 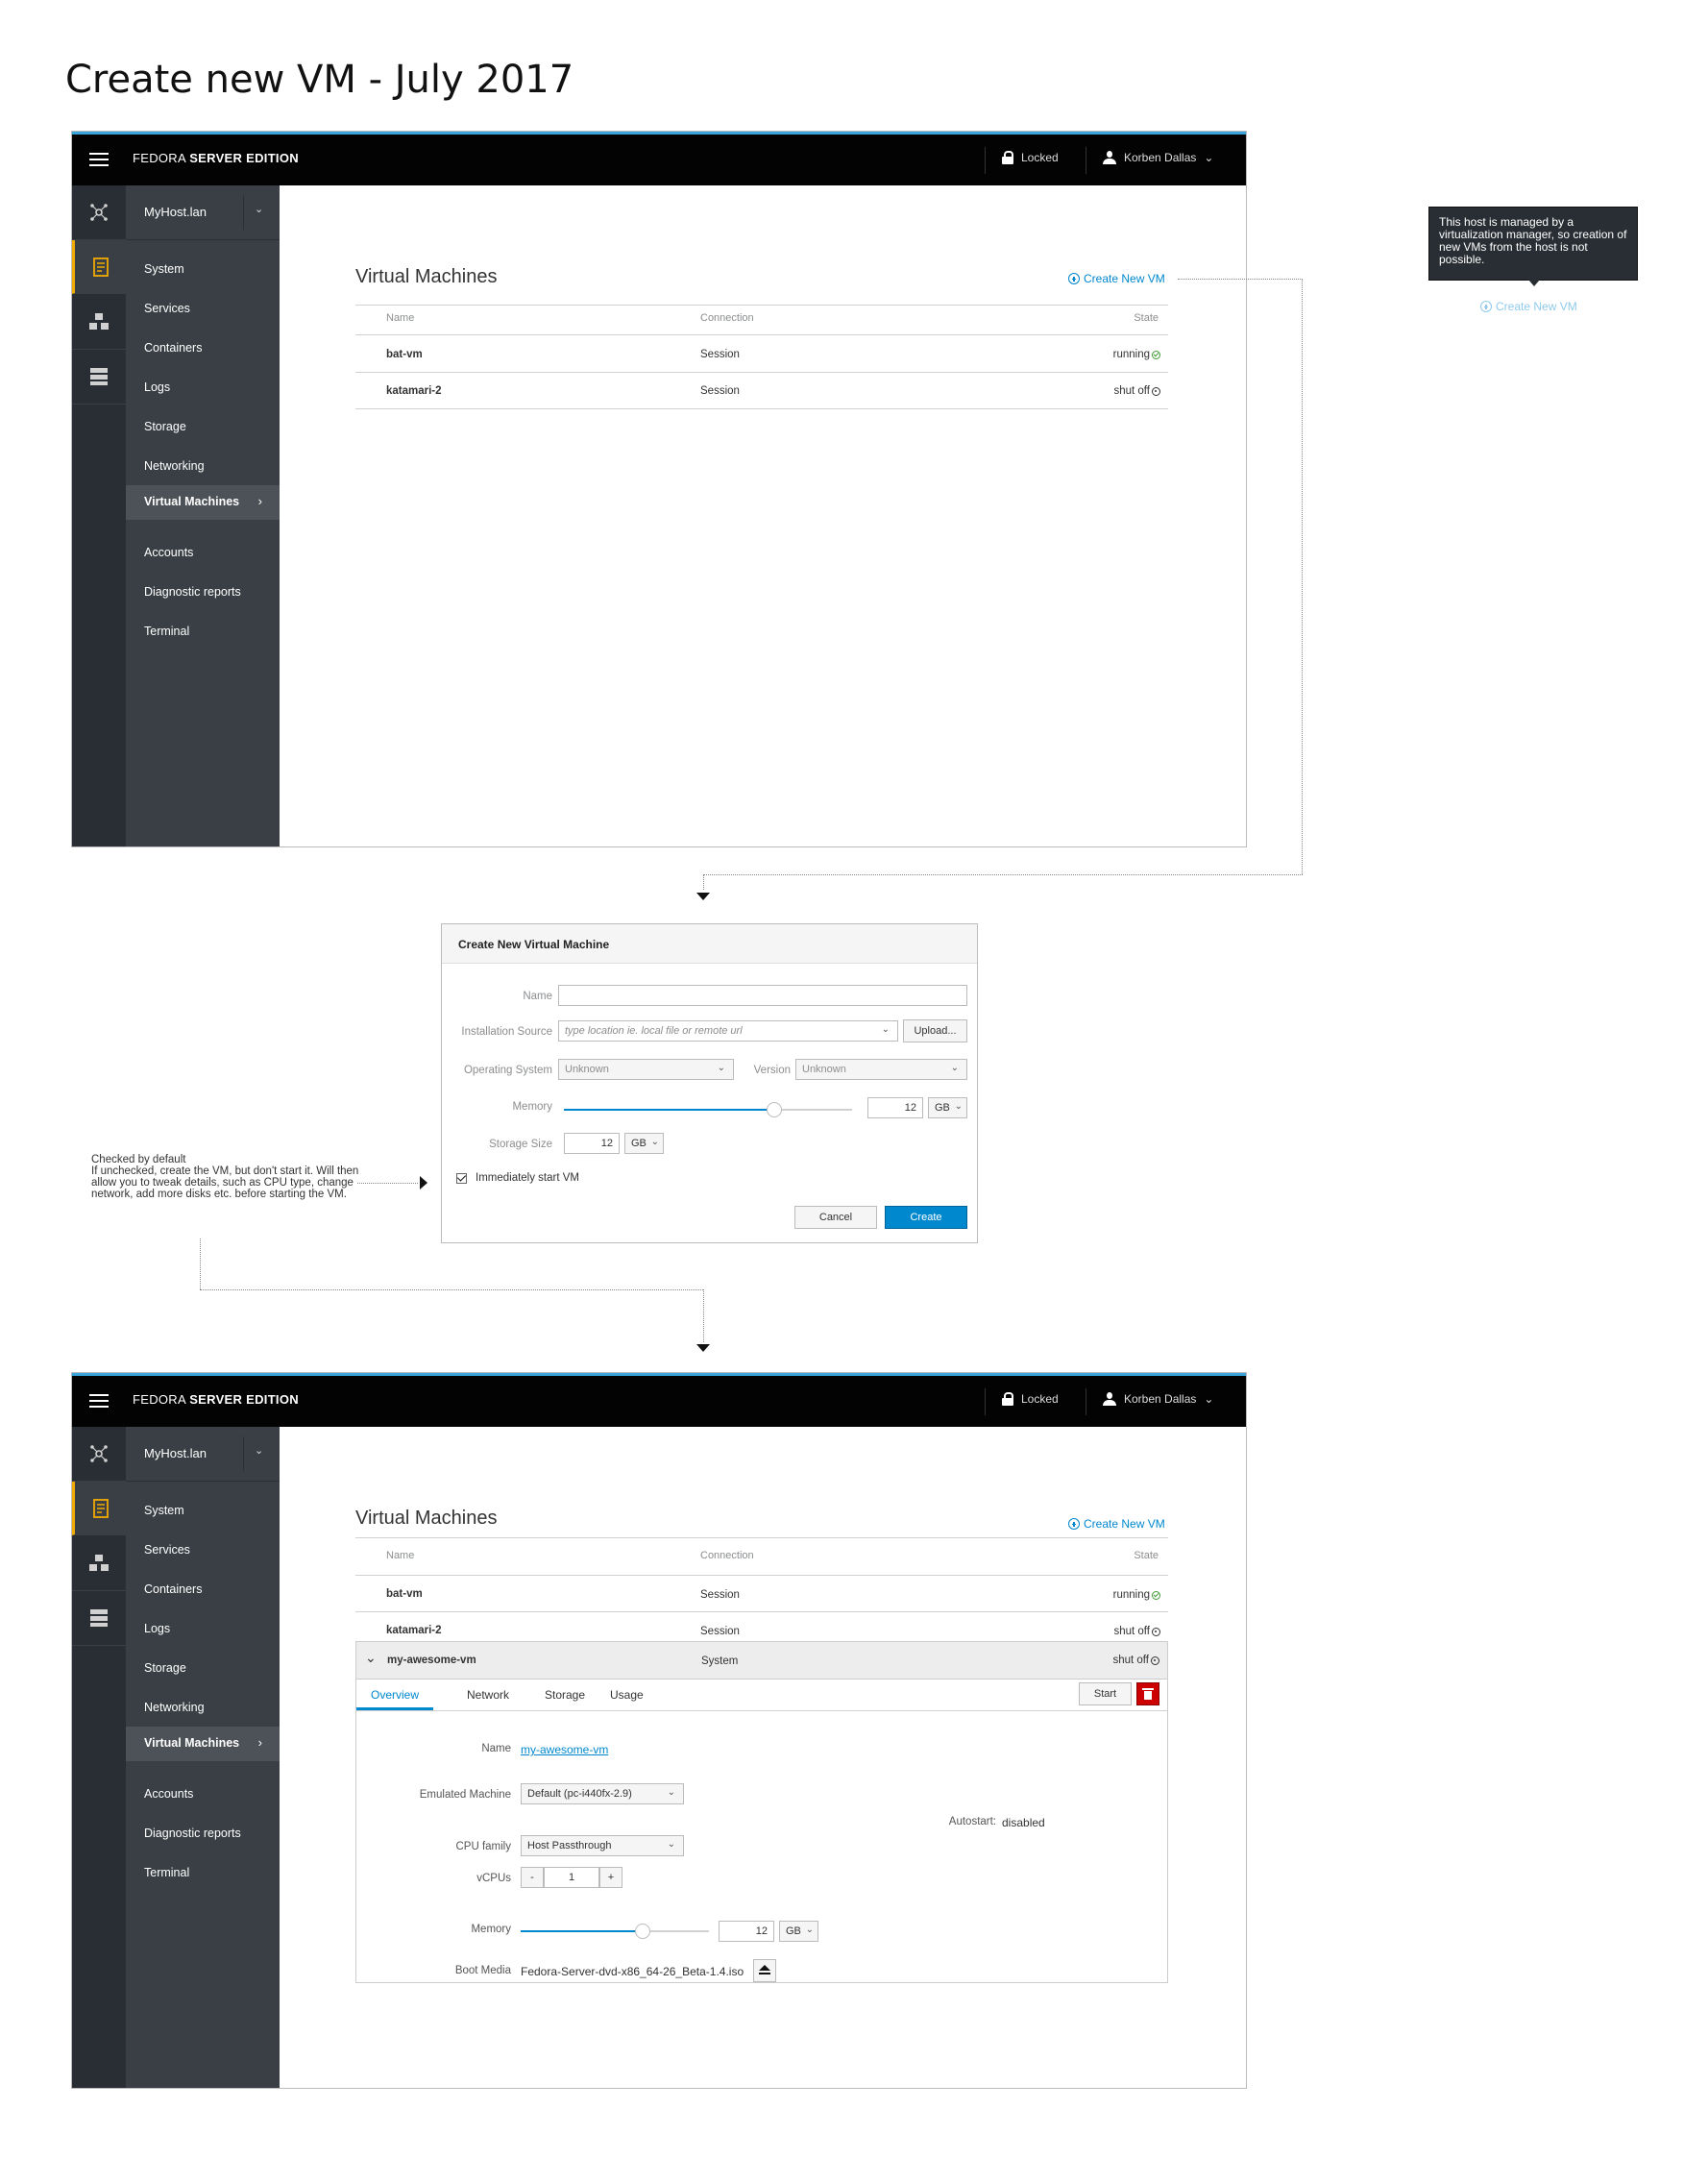 I want to click on vm-expanded-header: ⌄ my-awesome-vm System shut off, so click(x=761, y=1661).